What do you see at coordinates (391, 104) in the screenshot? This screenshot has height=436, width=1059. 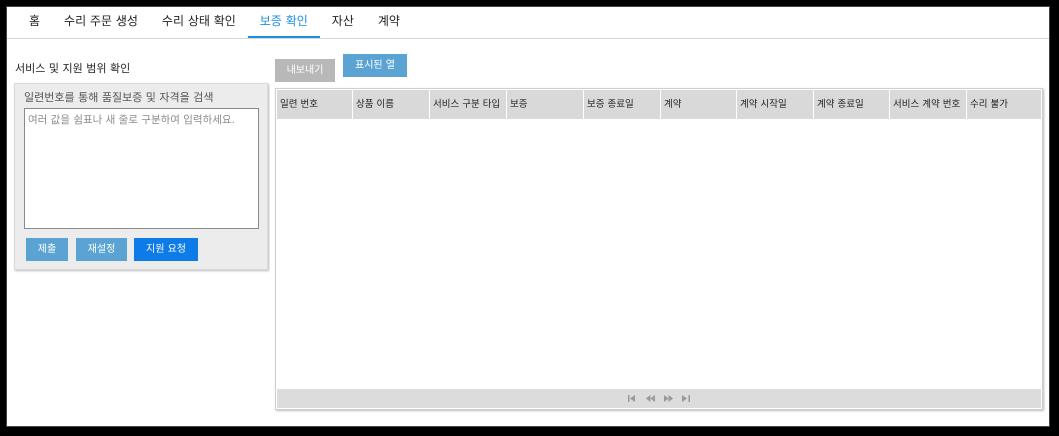 I see `column-header-product-name: 상품 이름` at bounding box center [391, 104].